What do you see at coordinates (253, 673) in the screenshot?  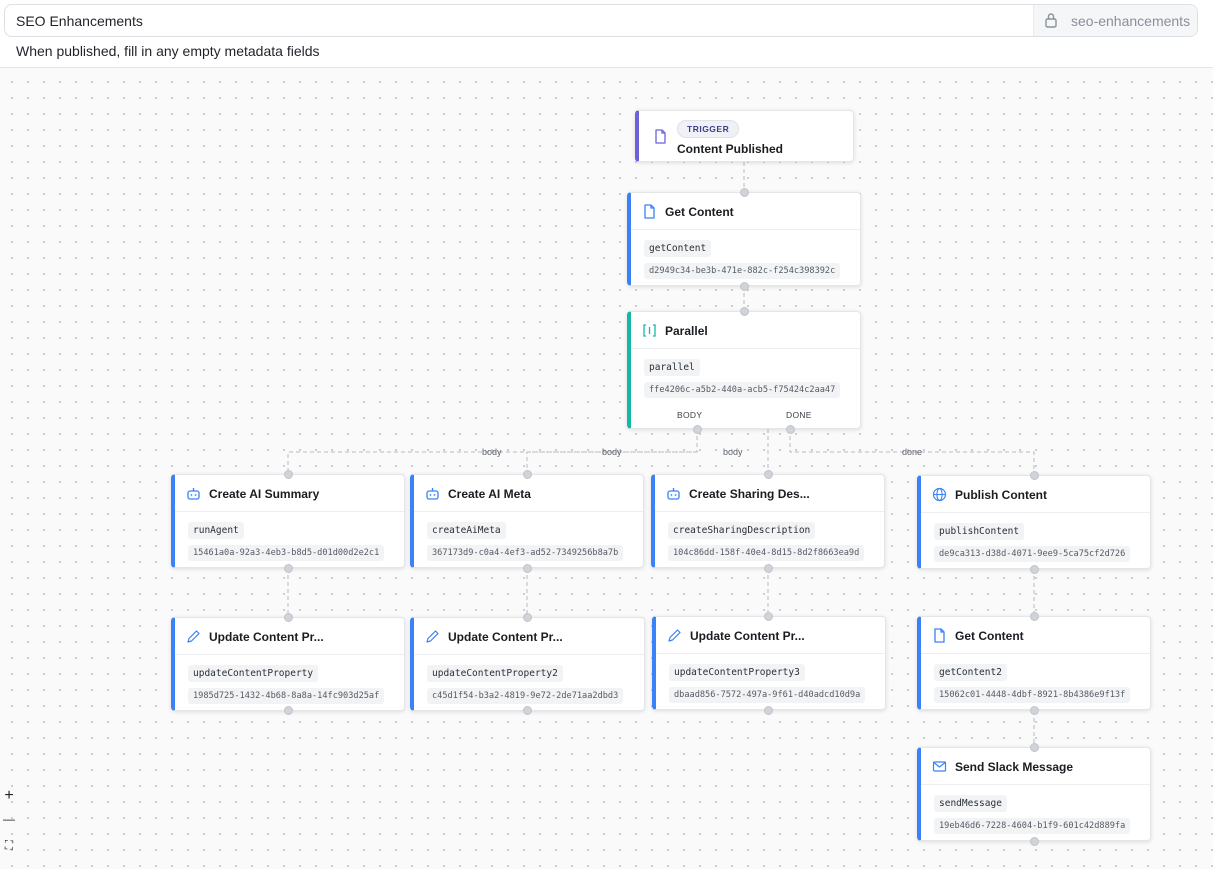 I see `node-key: updateContentProperty` at bounding box center [253, 673].